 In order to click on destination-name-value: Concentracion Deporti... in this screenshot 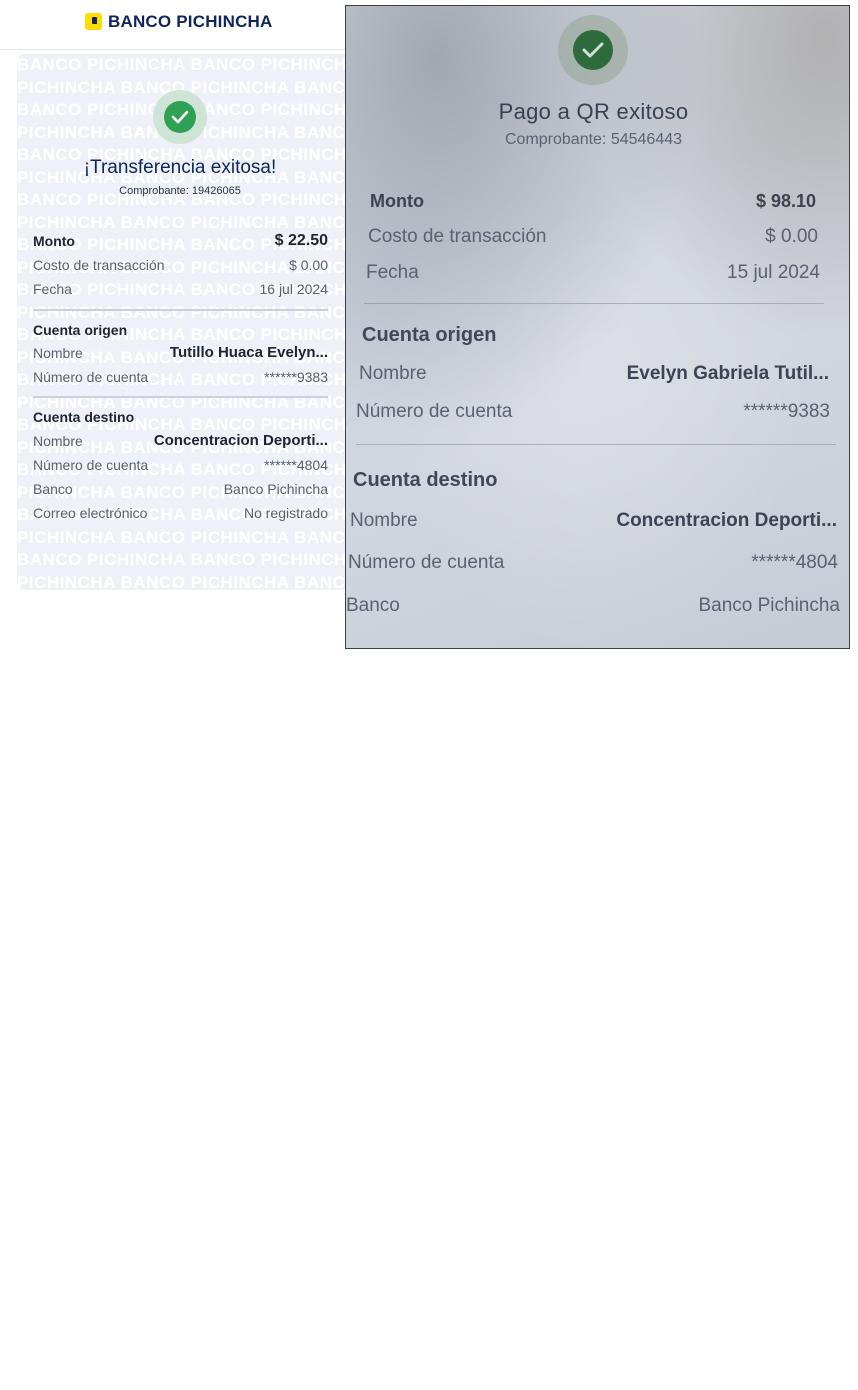, I will do `click(240, 440)`.